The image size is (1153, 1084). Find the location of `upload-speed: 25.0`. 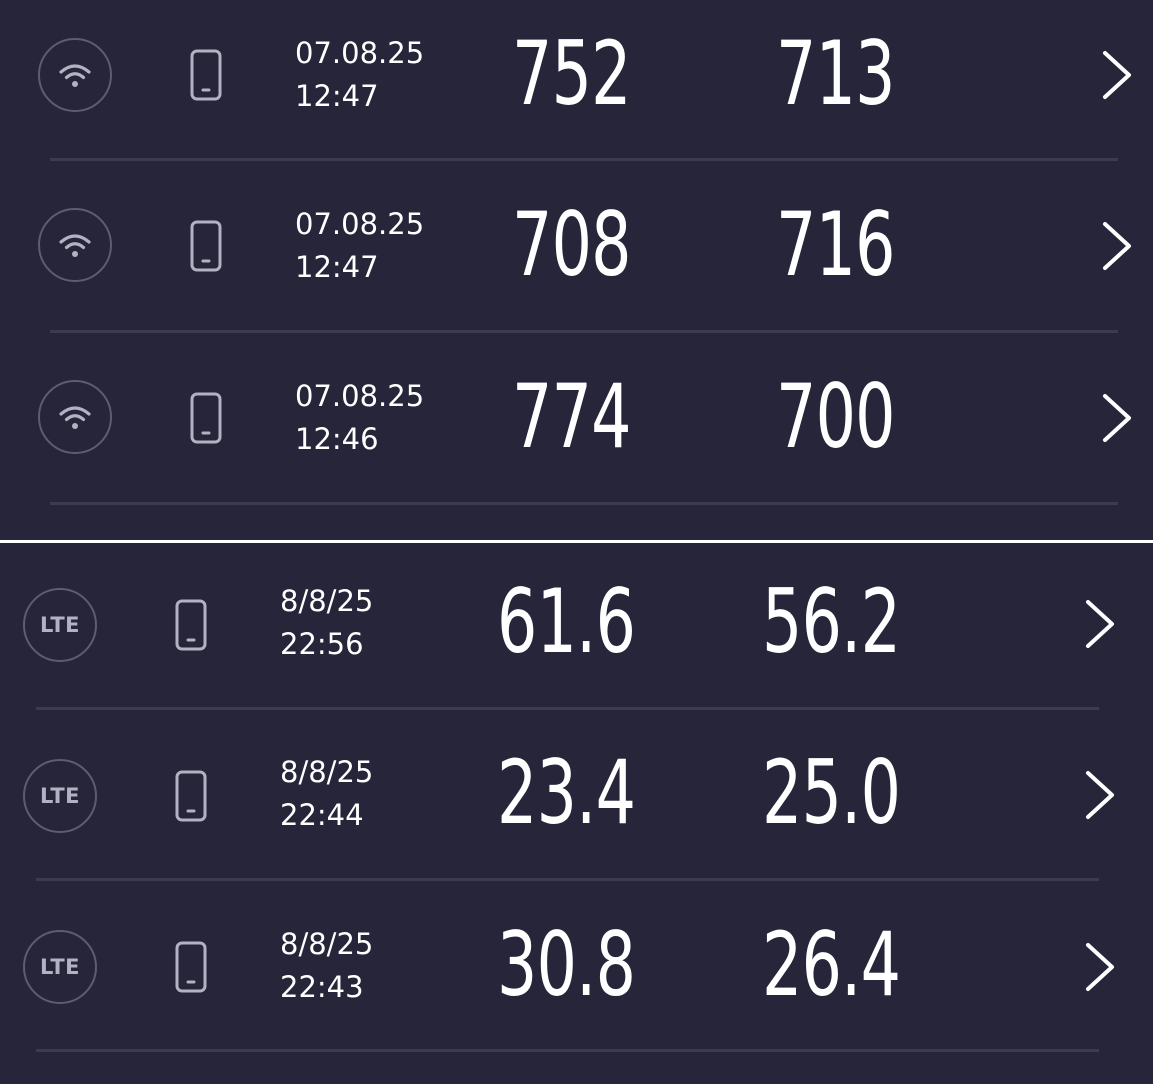

upload-speed: 25.0 is located at coordinates (831, 792).